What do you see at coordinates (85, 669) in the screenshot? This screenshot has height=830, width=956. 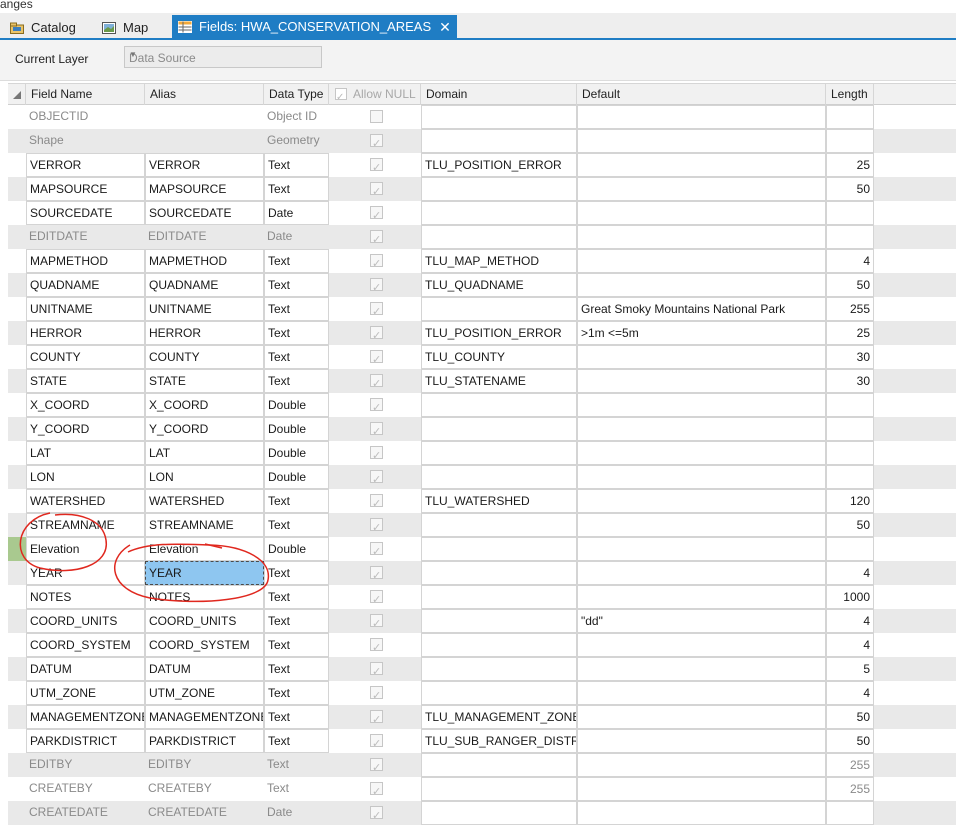 I see `field-name-cell: DATUM` at bounding box center [85, 669].